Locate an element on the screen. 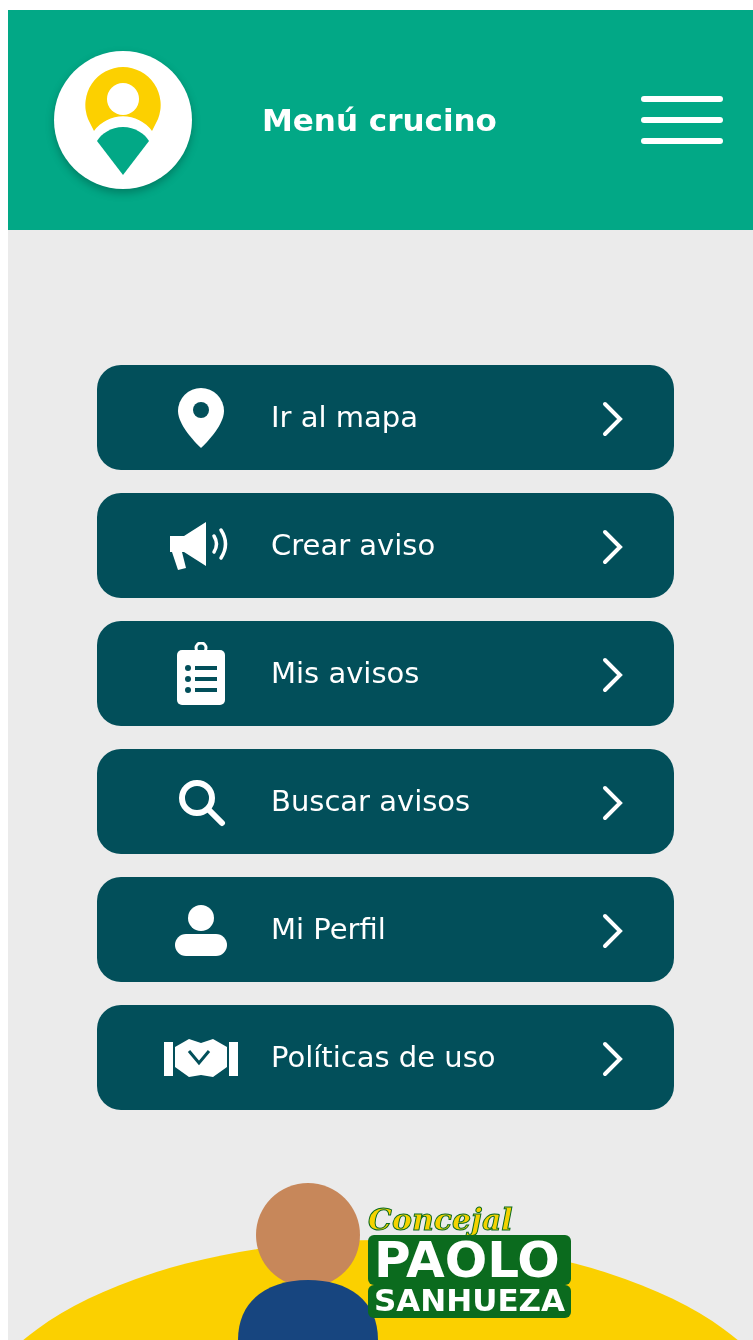 Image resolution: width=753 pixels, height=1340 pixels. menu-button: Buscar avisos is located at coordinates (385, 801).